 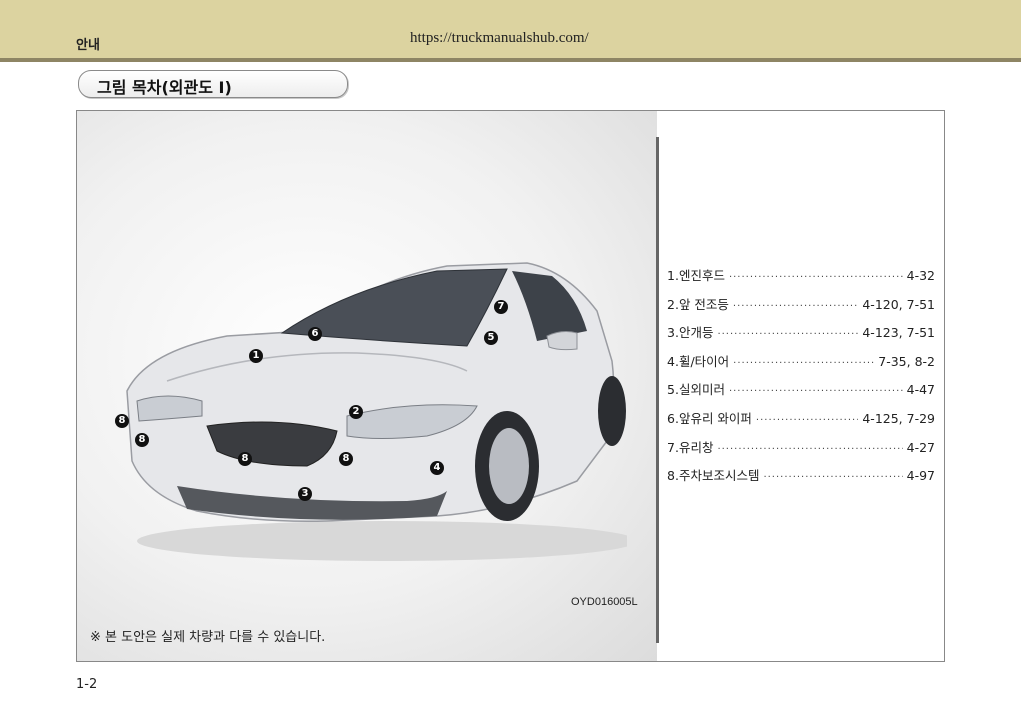 What do you see at coordinates (437, 468) in the screenshot?
I see `marker-4: 4` at bounding box center [437, 468].